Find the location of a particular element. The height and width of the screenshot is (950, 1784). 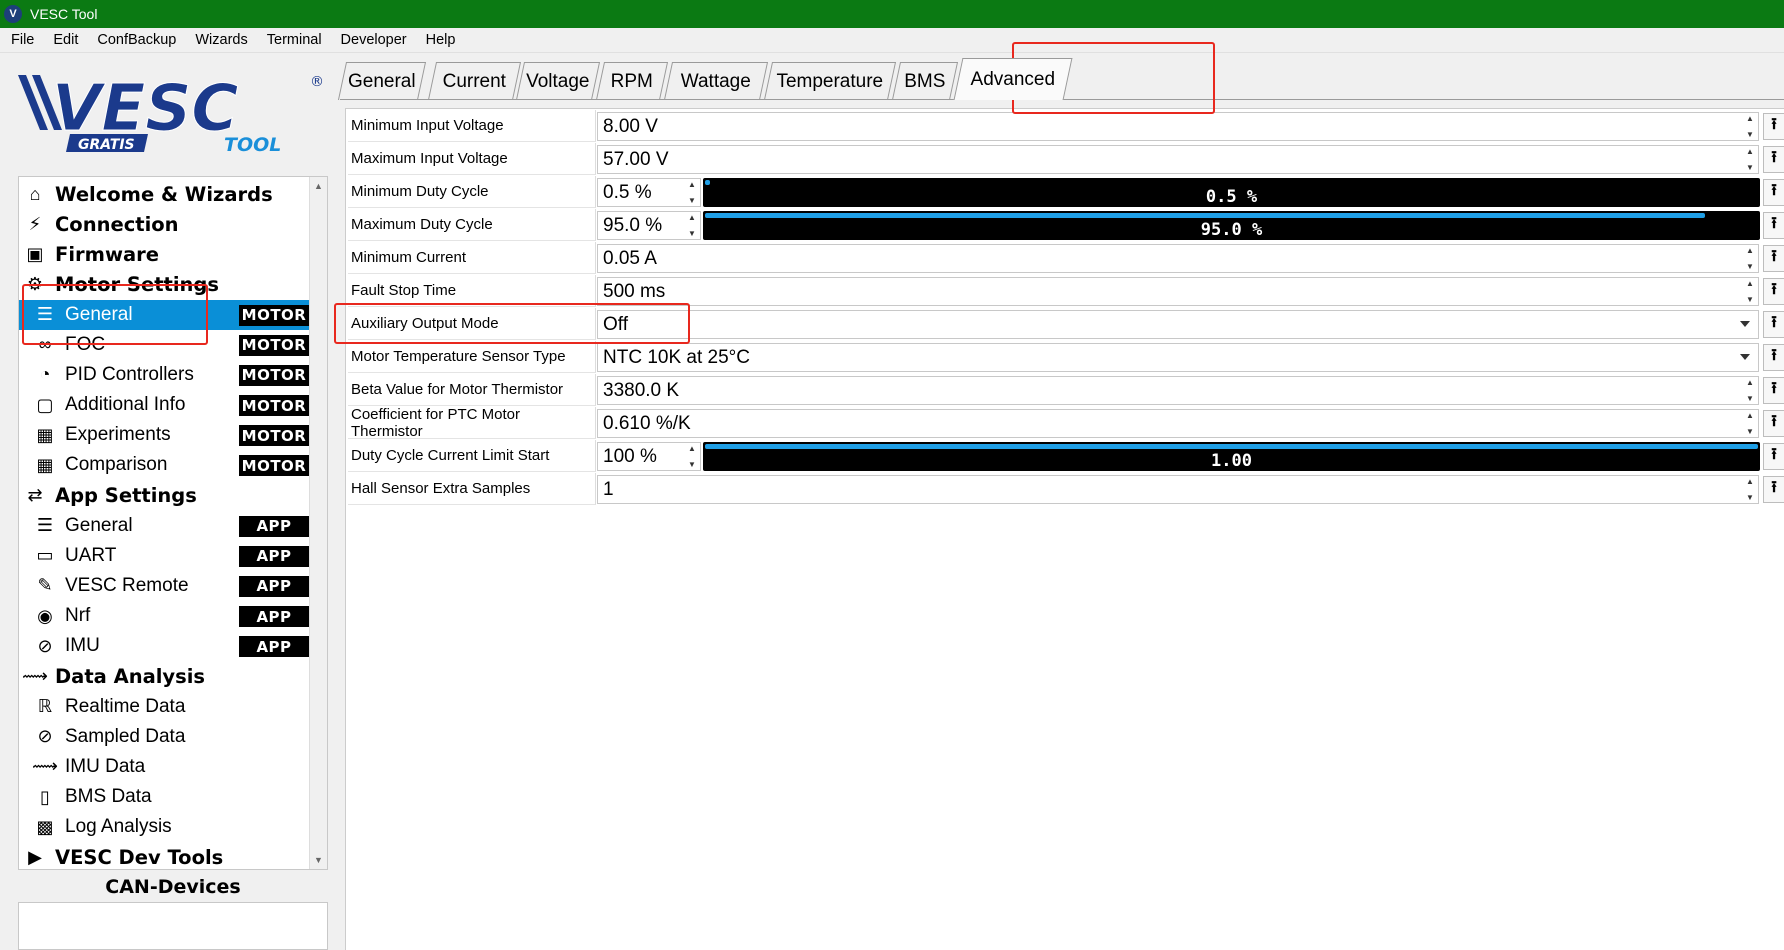

param-combo-box: Off is located at coordinates (1178, 324).